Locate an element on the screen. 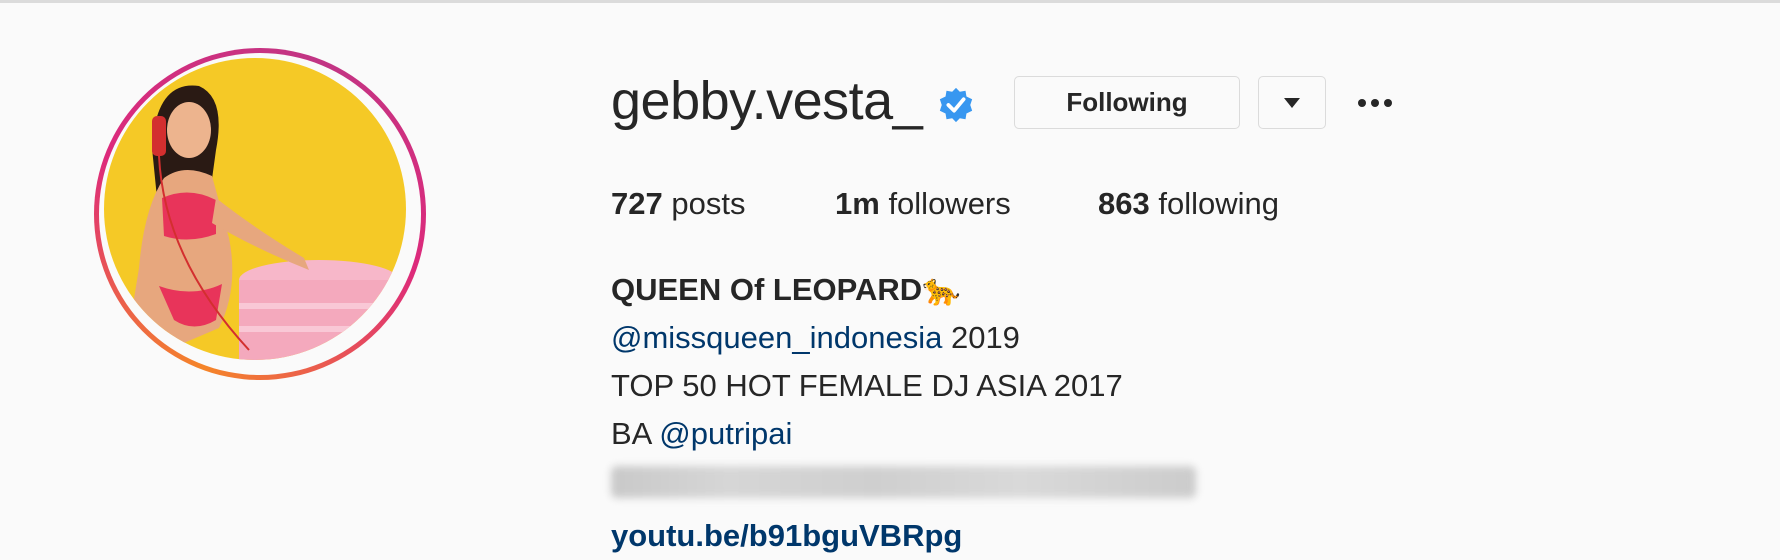  caret-down-icon is located at coordinates (1292, 102).